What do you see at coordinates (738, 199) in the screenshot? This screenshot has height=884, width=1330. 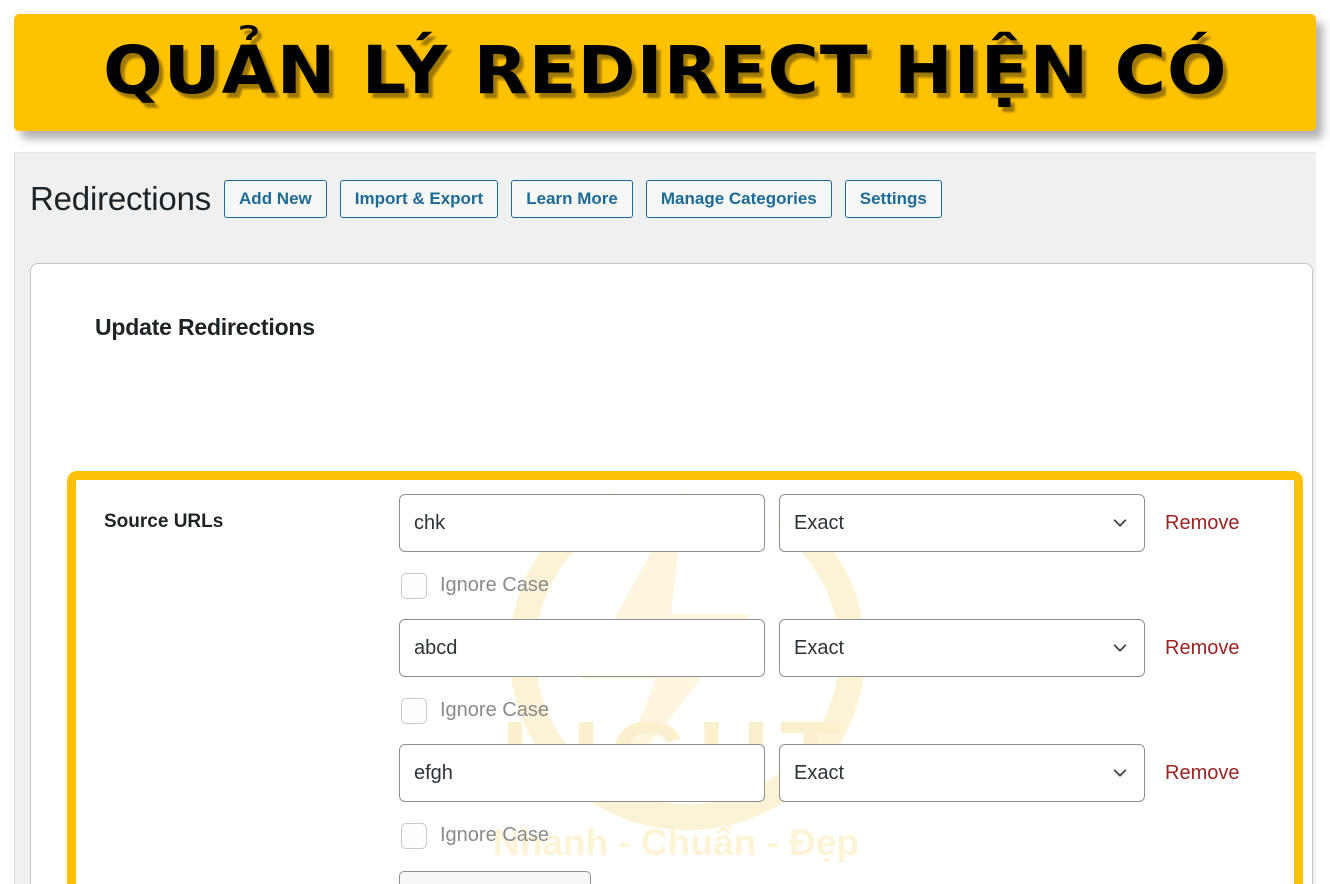 I see `manage-categories-button: Manage Categories` at bounding box center [738, 199].